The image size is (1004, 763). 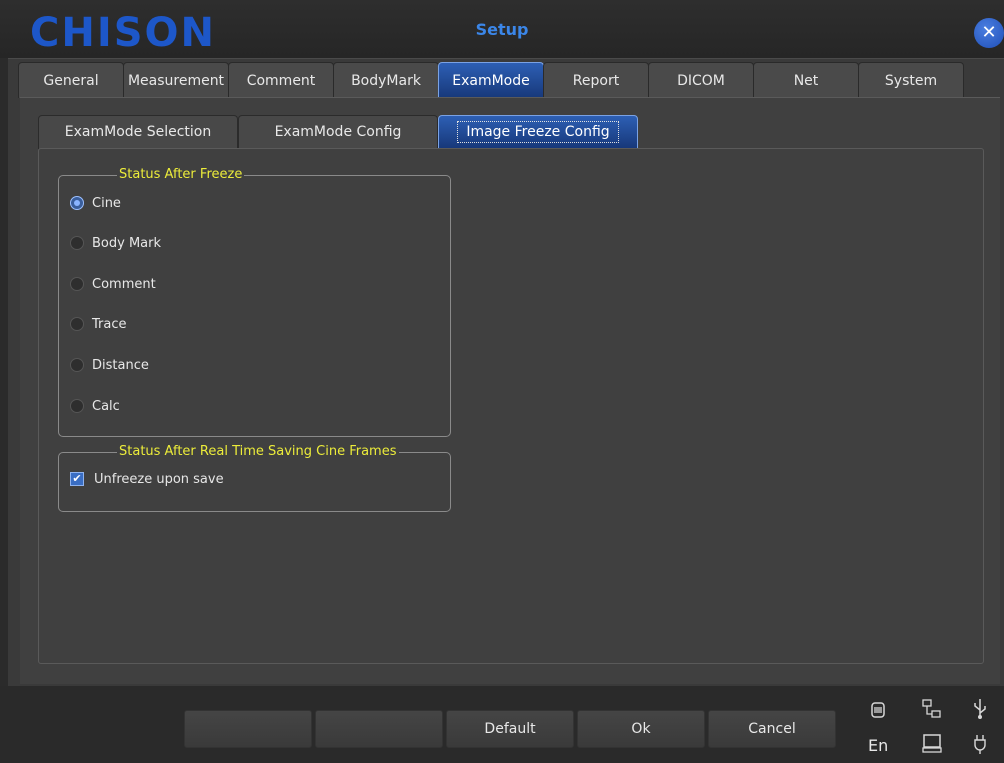 I want to click on radio-calc: Calc, so click(x=95, y=406).